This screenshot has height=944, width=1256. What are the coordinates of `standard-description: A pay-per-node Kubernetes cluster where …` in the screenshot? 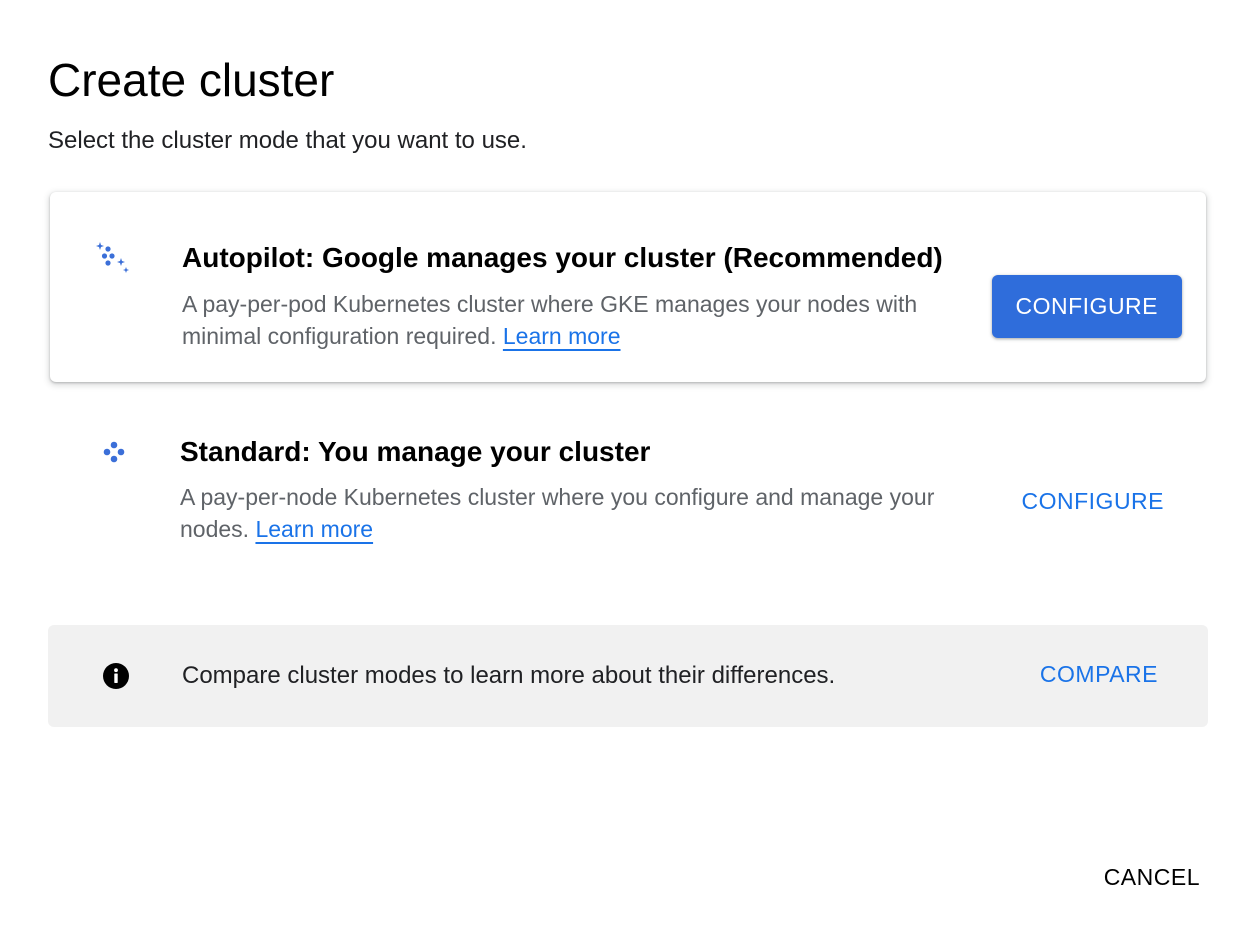 It's located at (580, 513).